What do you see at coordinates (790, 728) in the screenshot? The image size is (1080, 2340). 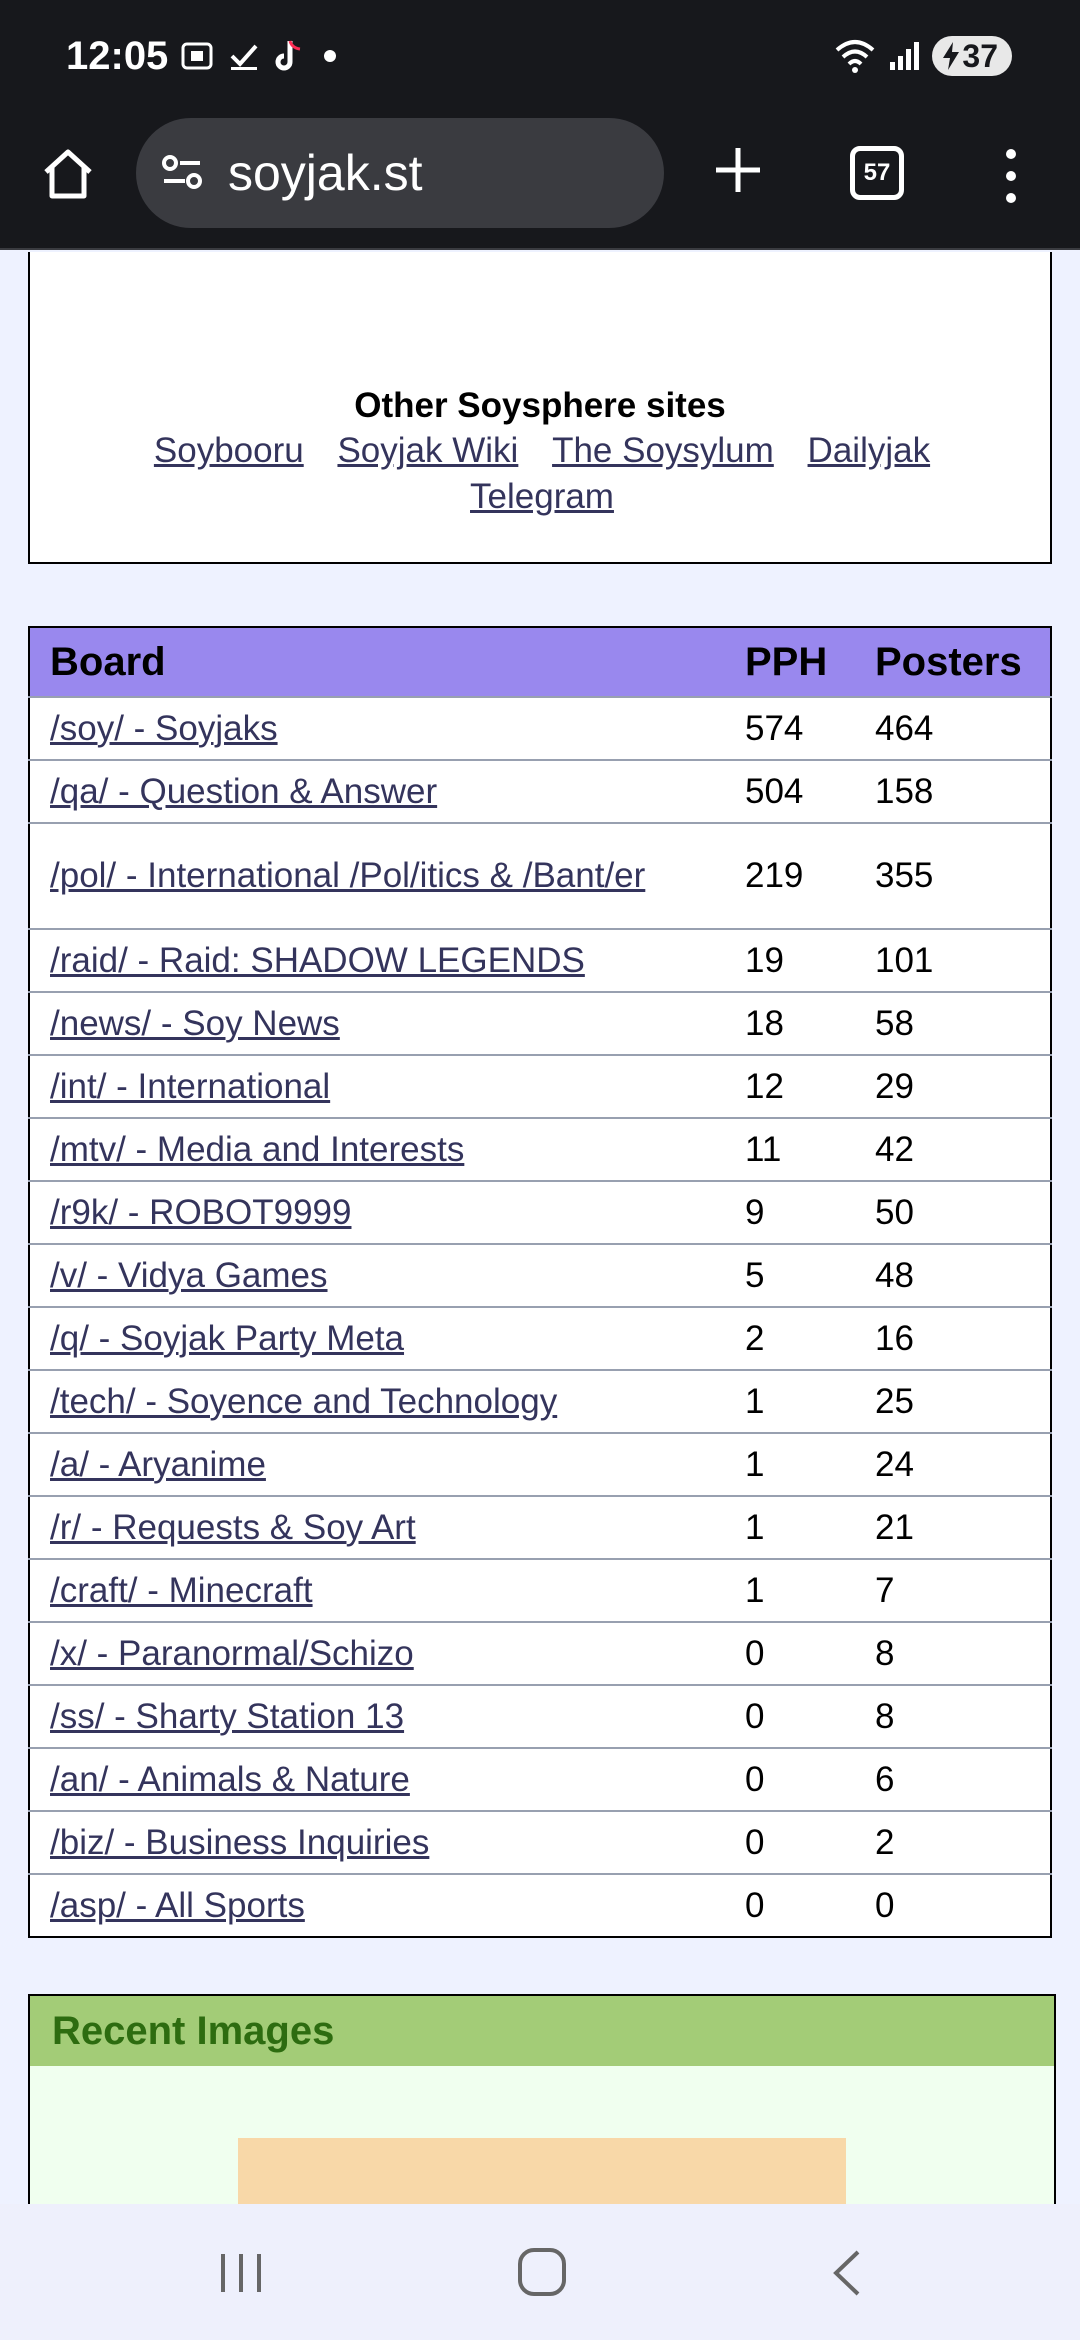 I see `pph-value: 574` at bounding box center [790, 728].